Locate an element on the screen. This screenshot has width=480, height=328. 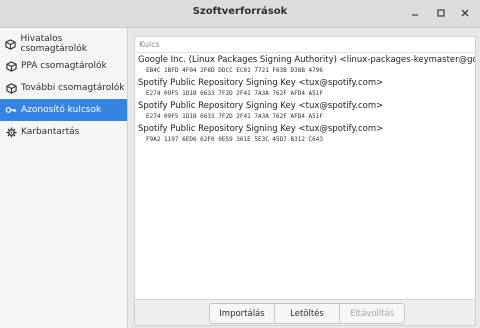
sidebar-item-label: Karbantartás is located at coordinates (50, 132).